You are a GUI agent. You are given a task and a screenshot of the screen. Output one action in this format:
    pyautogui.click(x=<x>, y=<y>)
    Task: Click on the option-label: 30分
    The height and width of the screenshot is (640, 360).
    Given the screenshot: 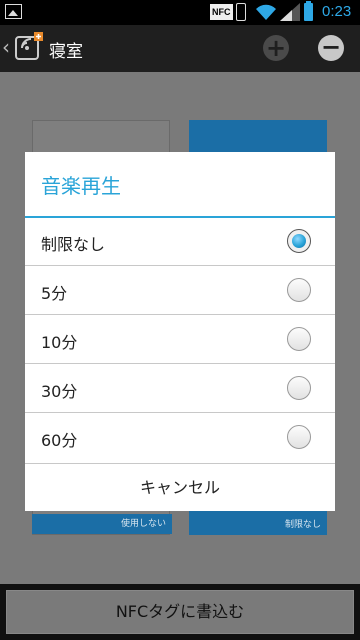 What is the action you would take?
    pyautogui.click(x=59, y=391)
    